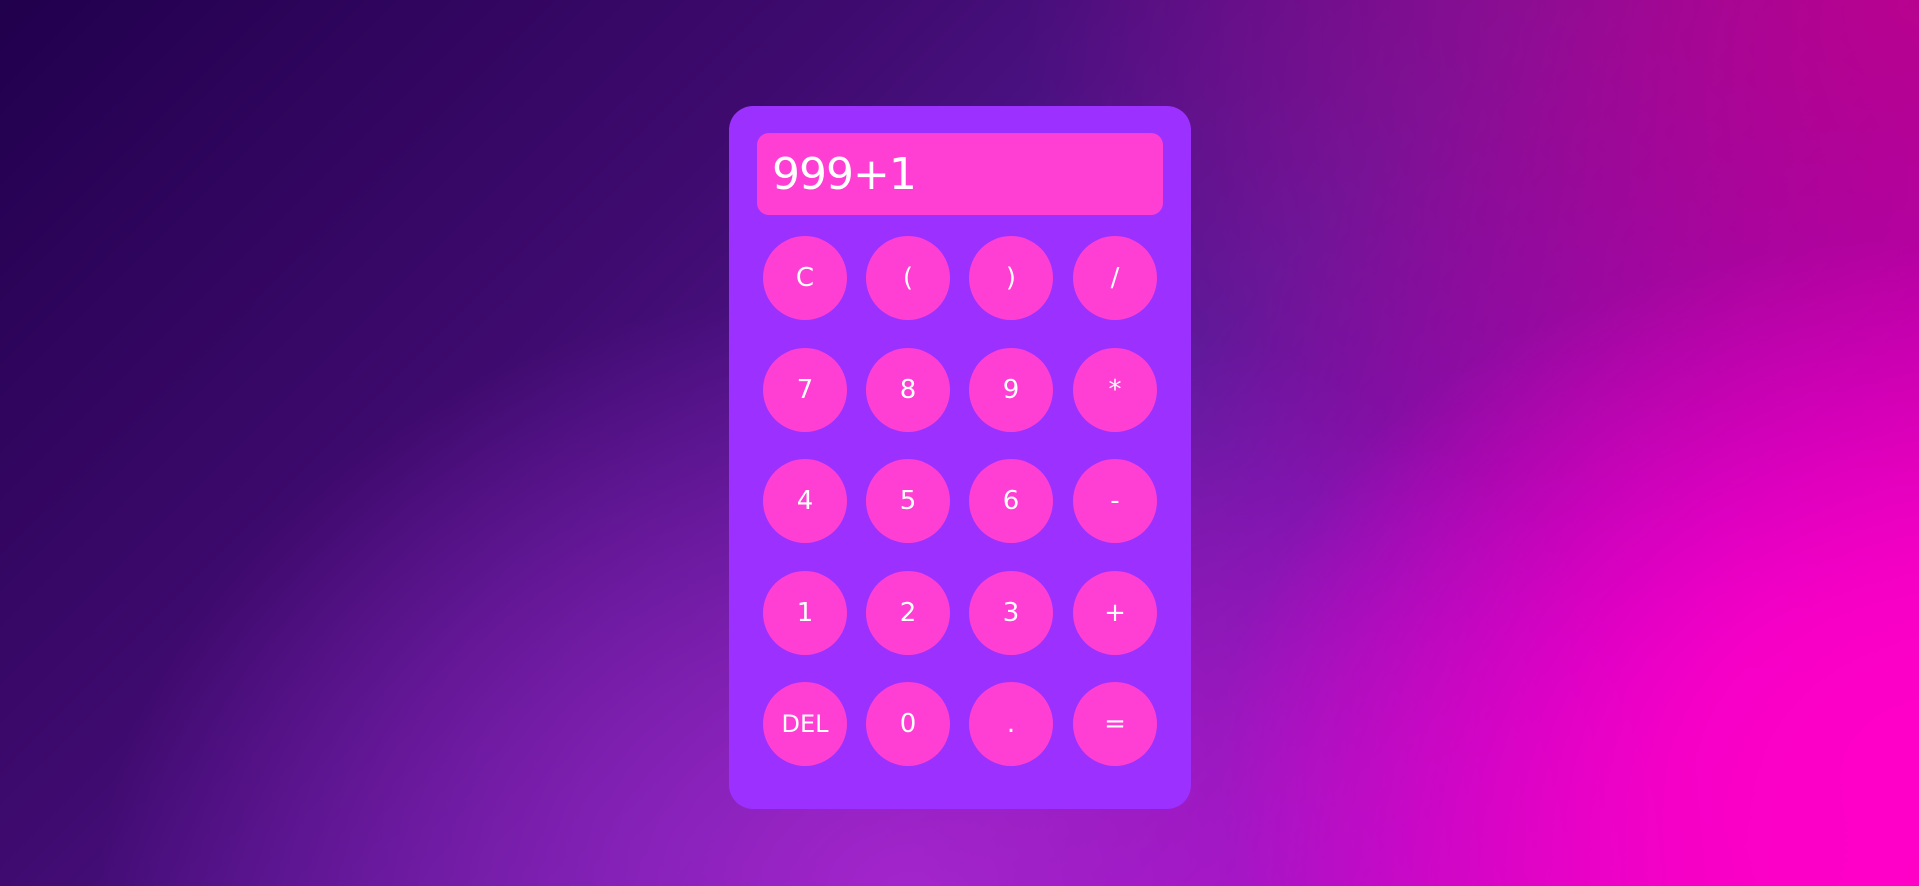 This screenshot has height=886, width=1919. I want to click on close-paren-button: ), so click(1011, 278).